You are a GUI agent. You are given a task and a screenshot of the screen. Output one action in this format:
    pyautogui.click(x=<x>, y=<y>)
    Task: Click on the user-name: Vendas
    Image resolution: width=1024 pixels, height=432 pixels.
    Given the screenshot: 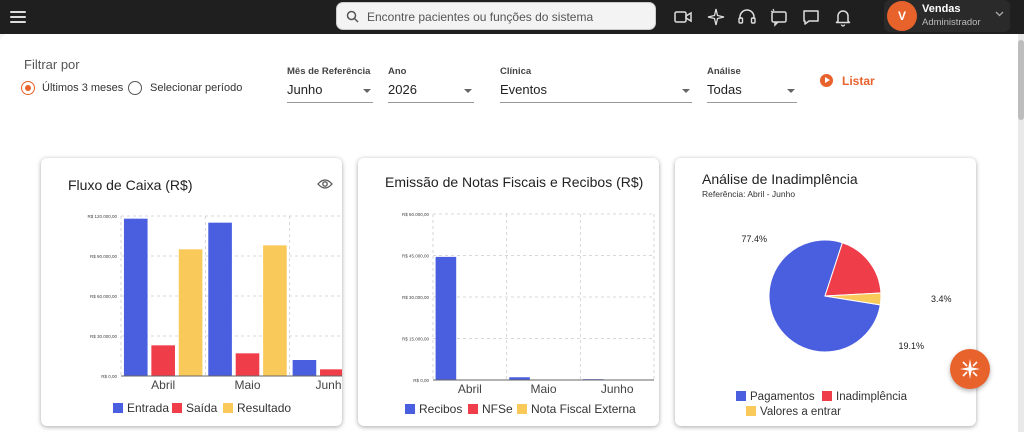 What is the action you would take?
    pyautogui.click(x=941, y=9)
    